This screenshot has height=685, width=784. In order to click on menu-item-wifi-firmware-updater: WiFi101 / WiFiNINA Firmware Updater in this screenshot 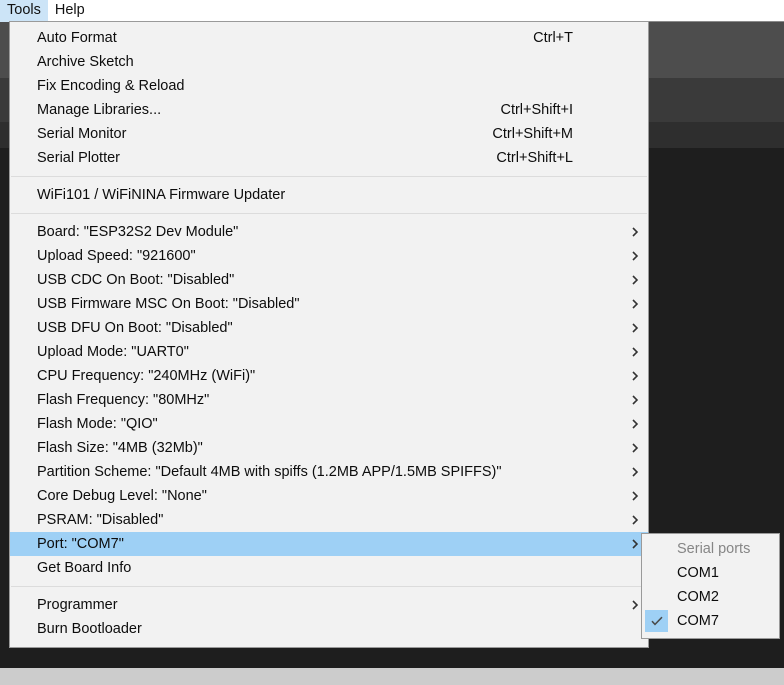, I will do `click(329, 195)`.